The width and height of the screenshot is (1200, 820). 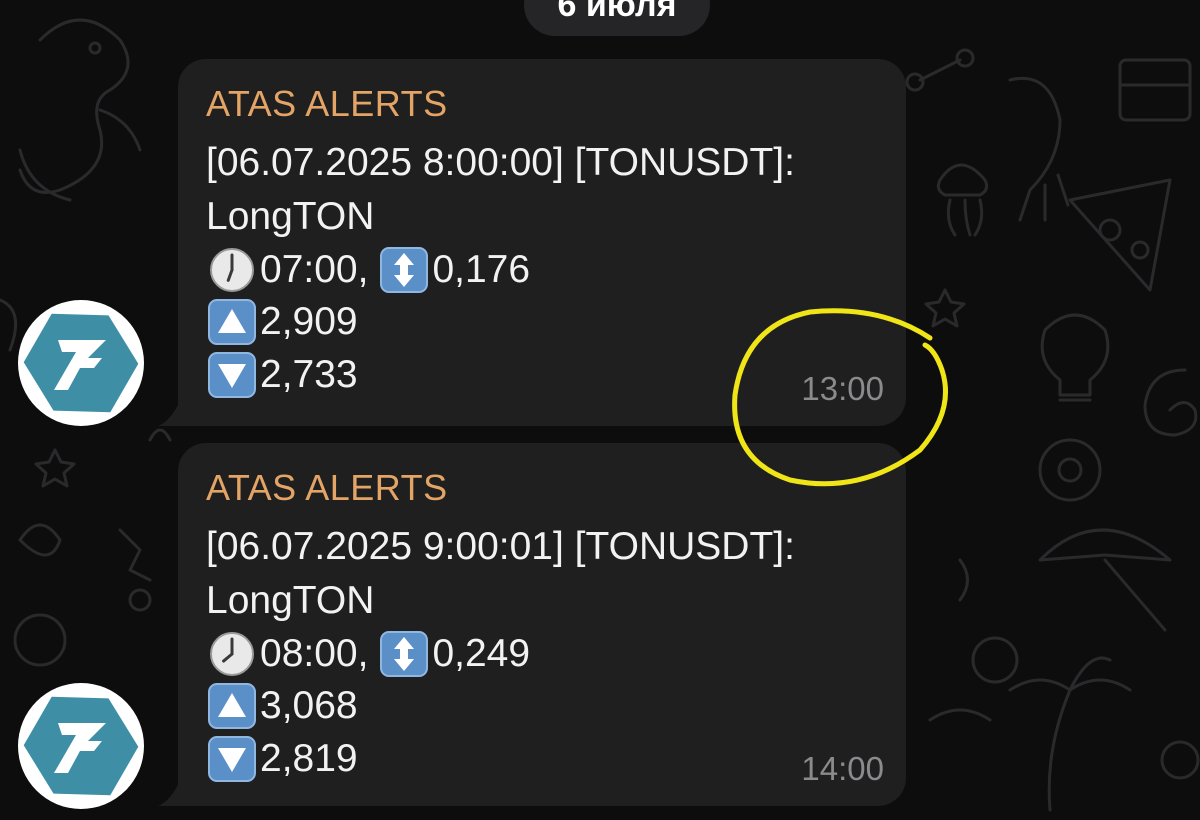 What do you see at coordinates (314, 269) in the screenshot?
I see `alert-time: 07:00,` at bounding box center [314, 269].